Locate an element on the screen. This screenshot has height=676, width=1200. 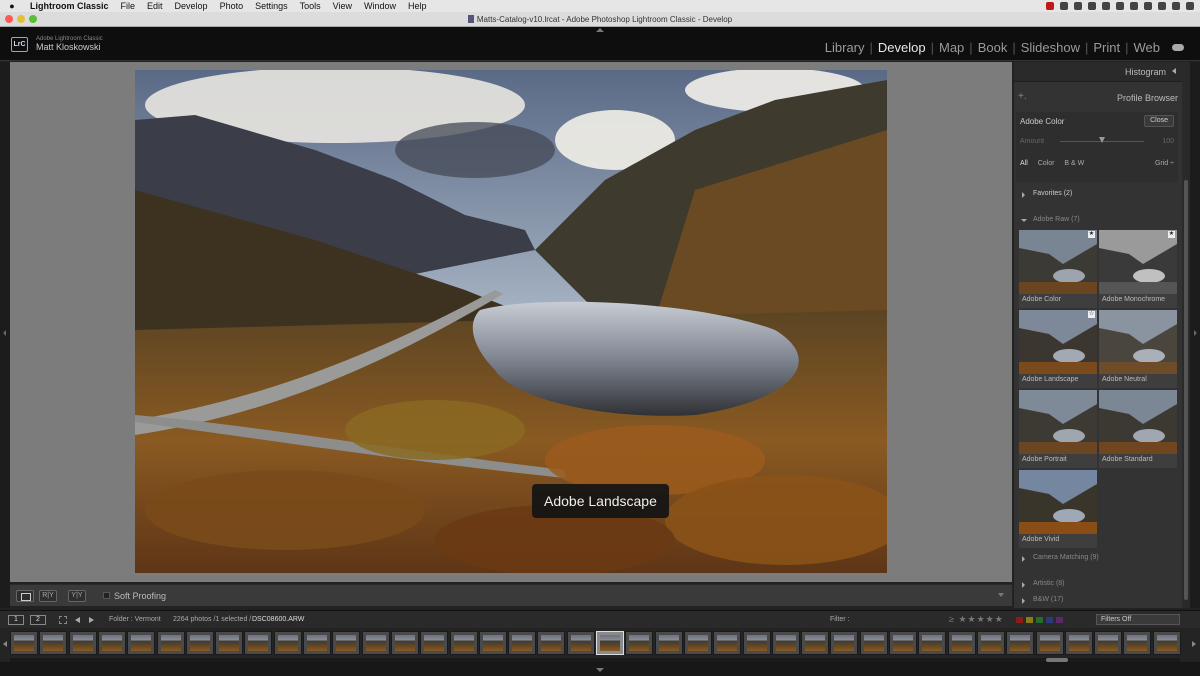
profile-thumb-adobe-monochrome: ★ Adobe Monochrome is located at coordinates (1138, 269).